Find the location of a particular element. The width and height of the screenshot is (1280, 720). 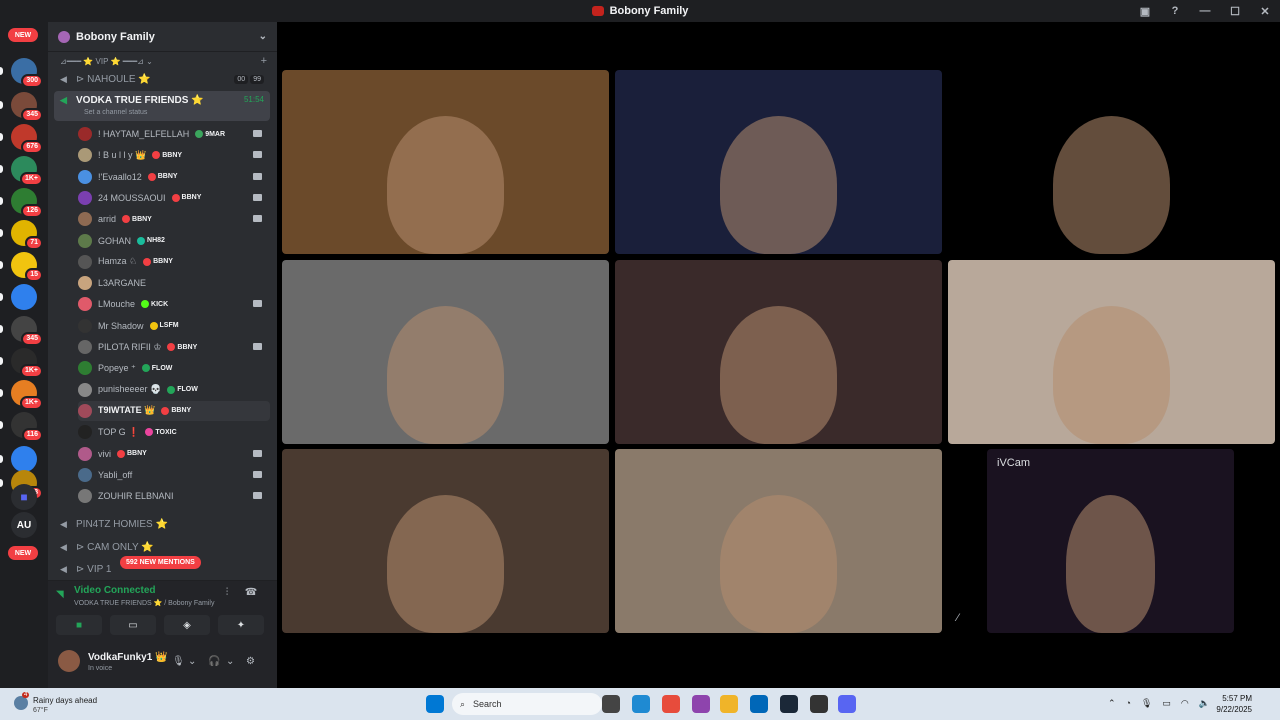

member-tag: KICK is located at coordinates (154, 304).